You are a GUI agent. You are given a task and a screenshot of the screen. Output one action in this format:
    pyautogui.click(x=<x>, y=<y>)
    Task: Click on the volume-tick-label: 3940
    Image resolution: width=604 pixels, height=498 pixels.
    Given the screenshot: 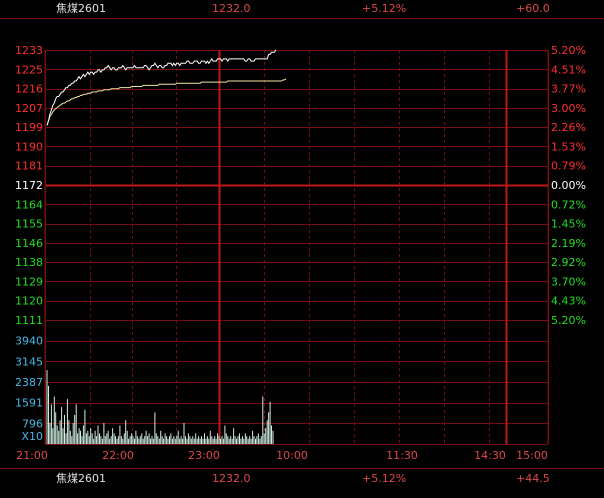 What is the action you would take?
    pyautogui.click(x=29, y=341)
    